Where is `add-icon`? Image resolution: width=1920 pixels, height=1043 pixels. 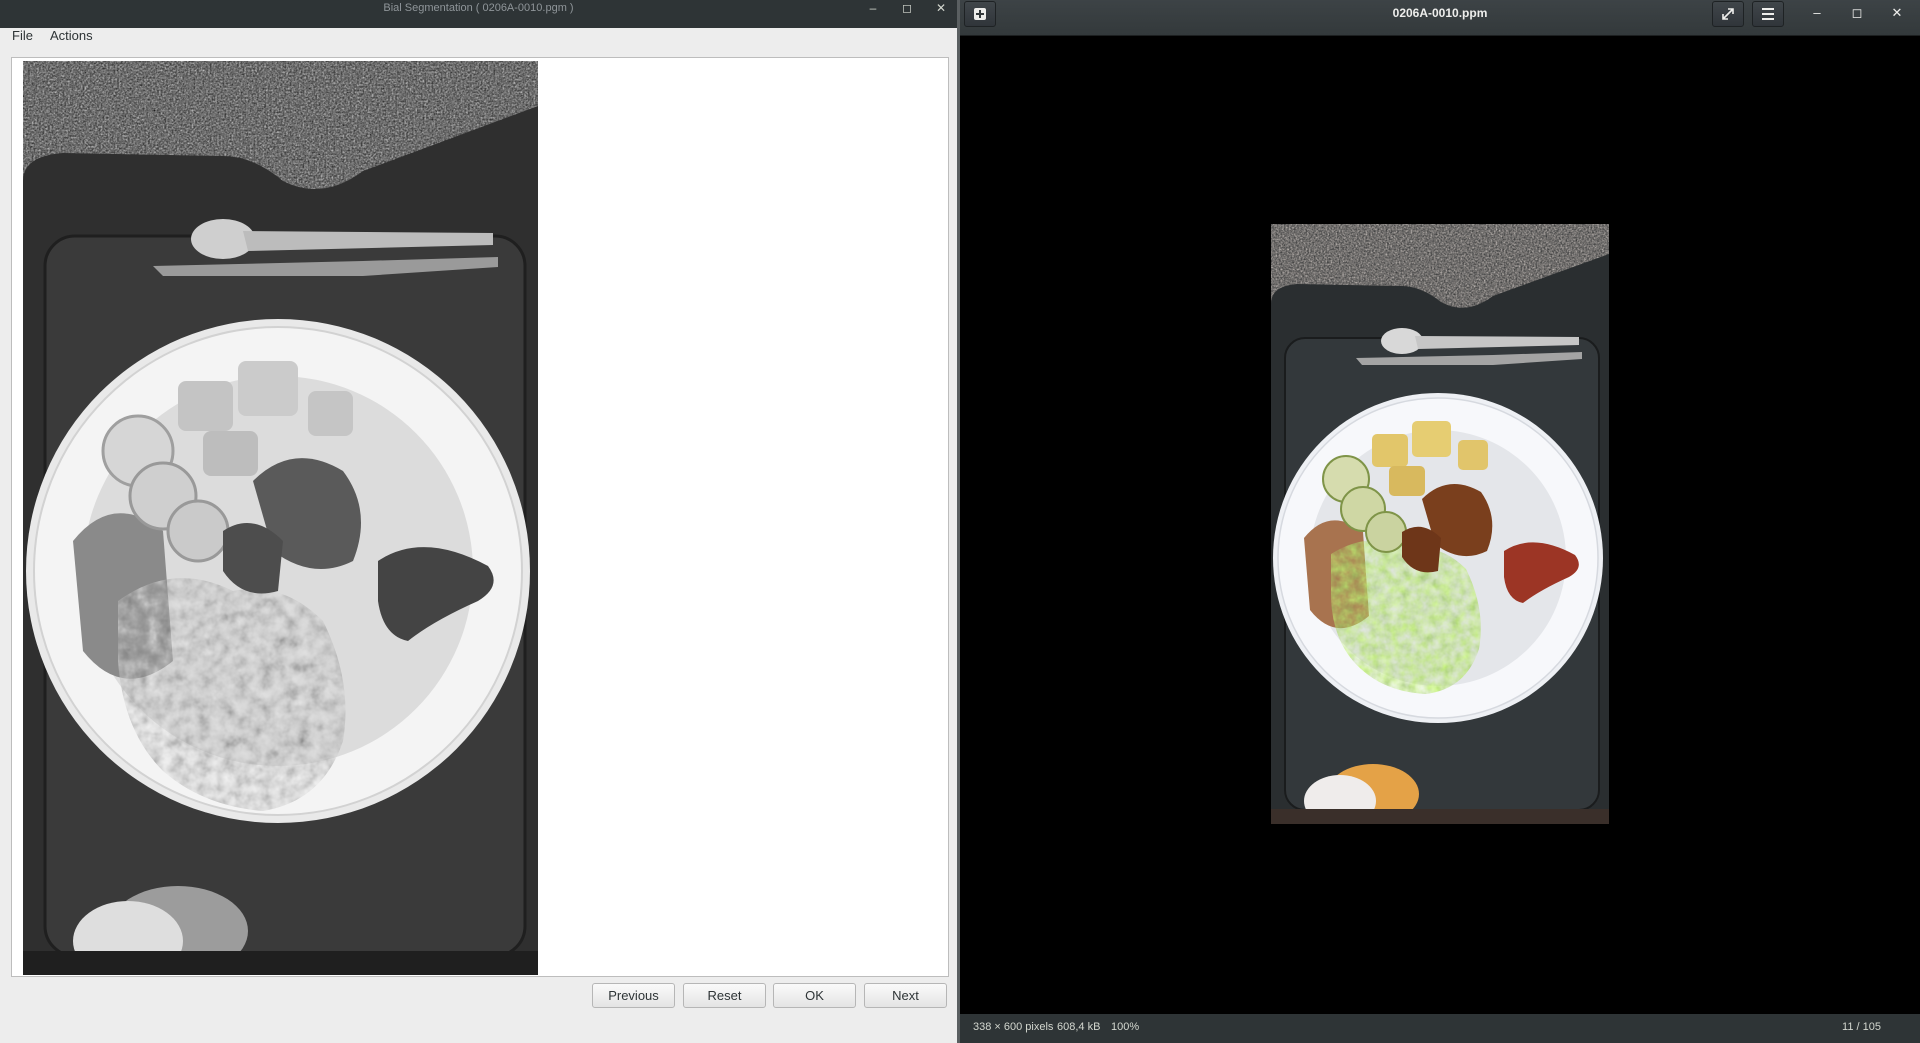 add-icon is located at coordinates (980, 14).